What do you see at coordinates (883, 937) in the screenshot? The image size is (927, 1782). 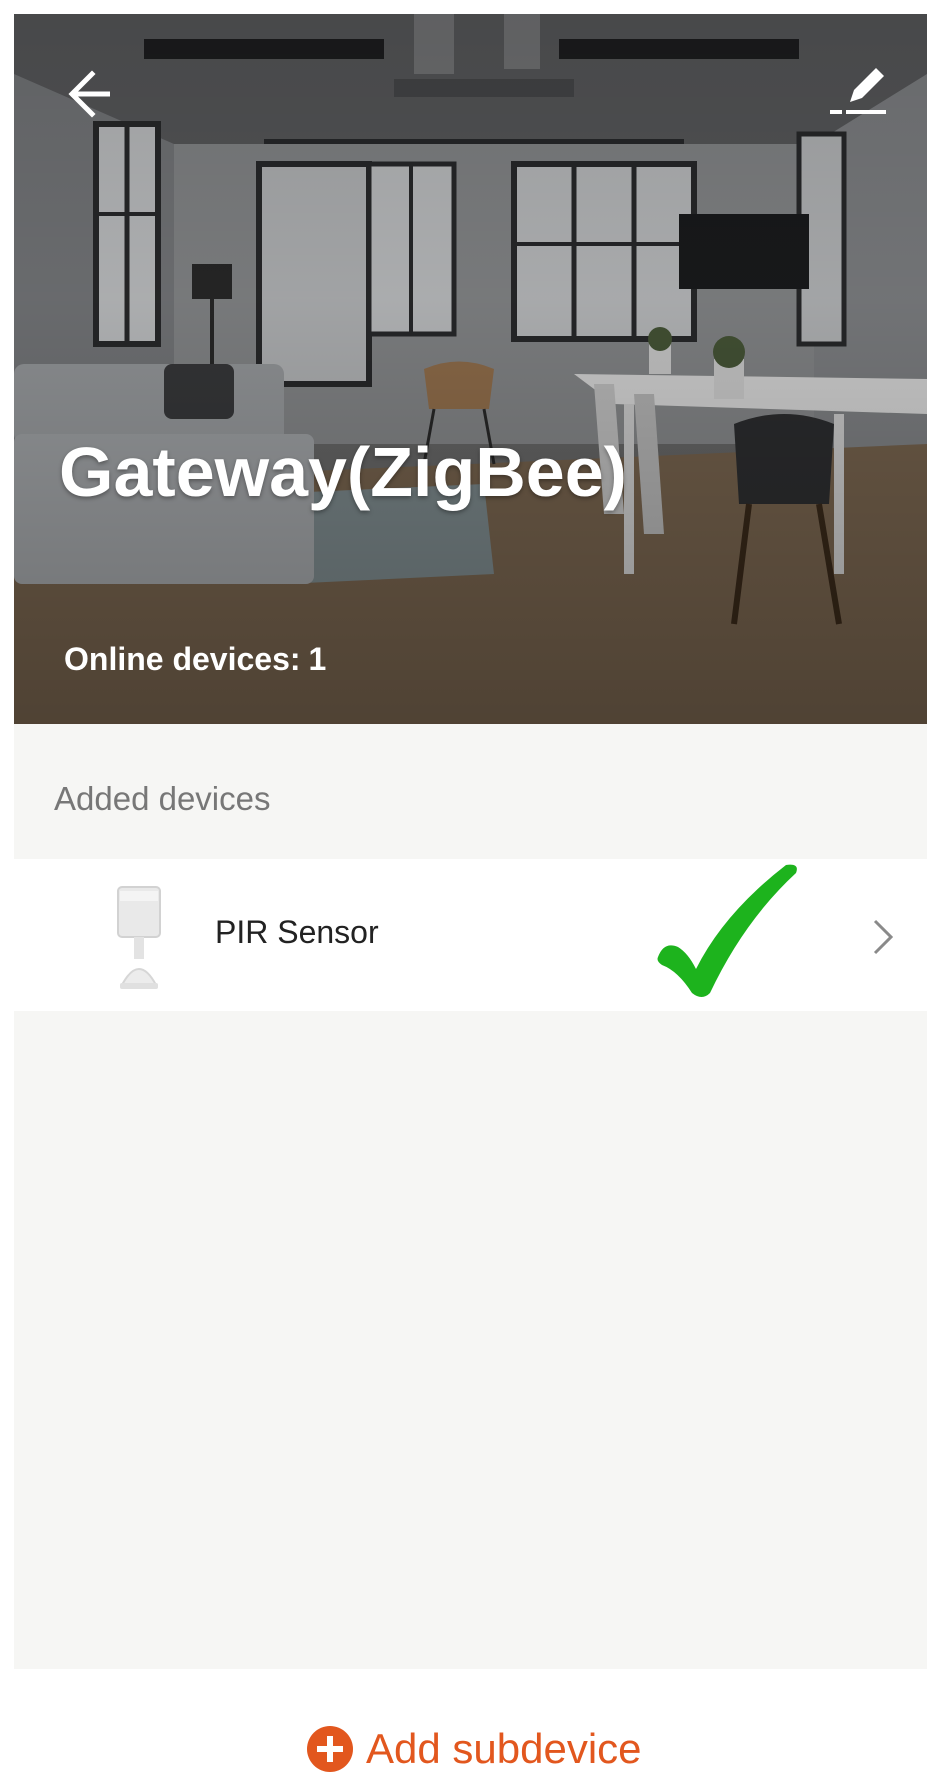 I see `chevron-right-icon` at bounding box center [883, 937].